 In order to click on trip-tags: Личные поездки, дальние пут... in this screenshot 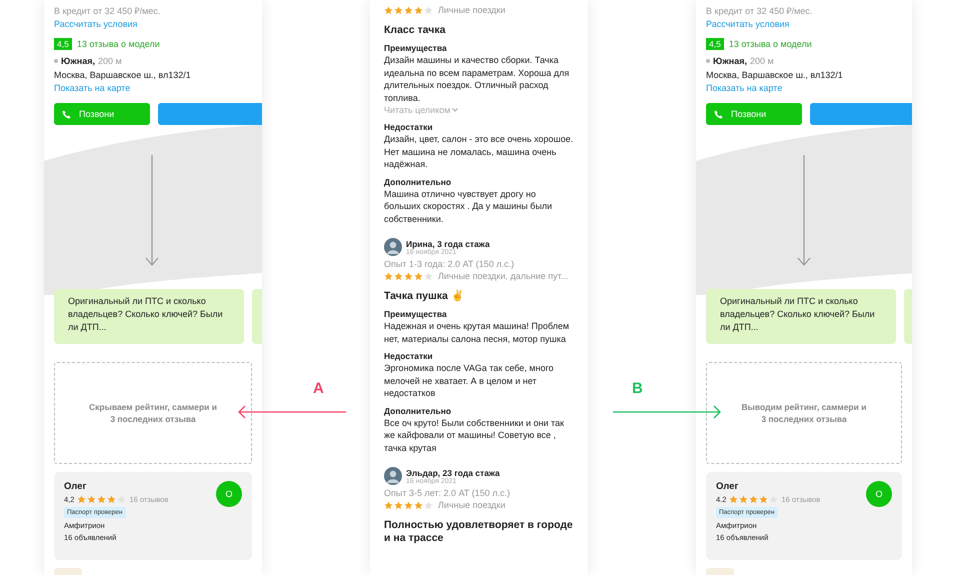, I will do `click(503, 276)`.